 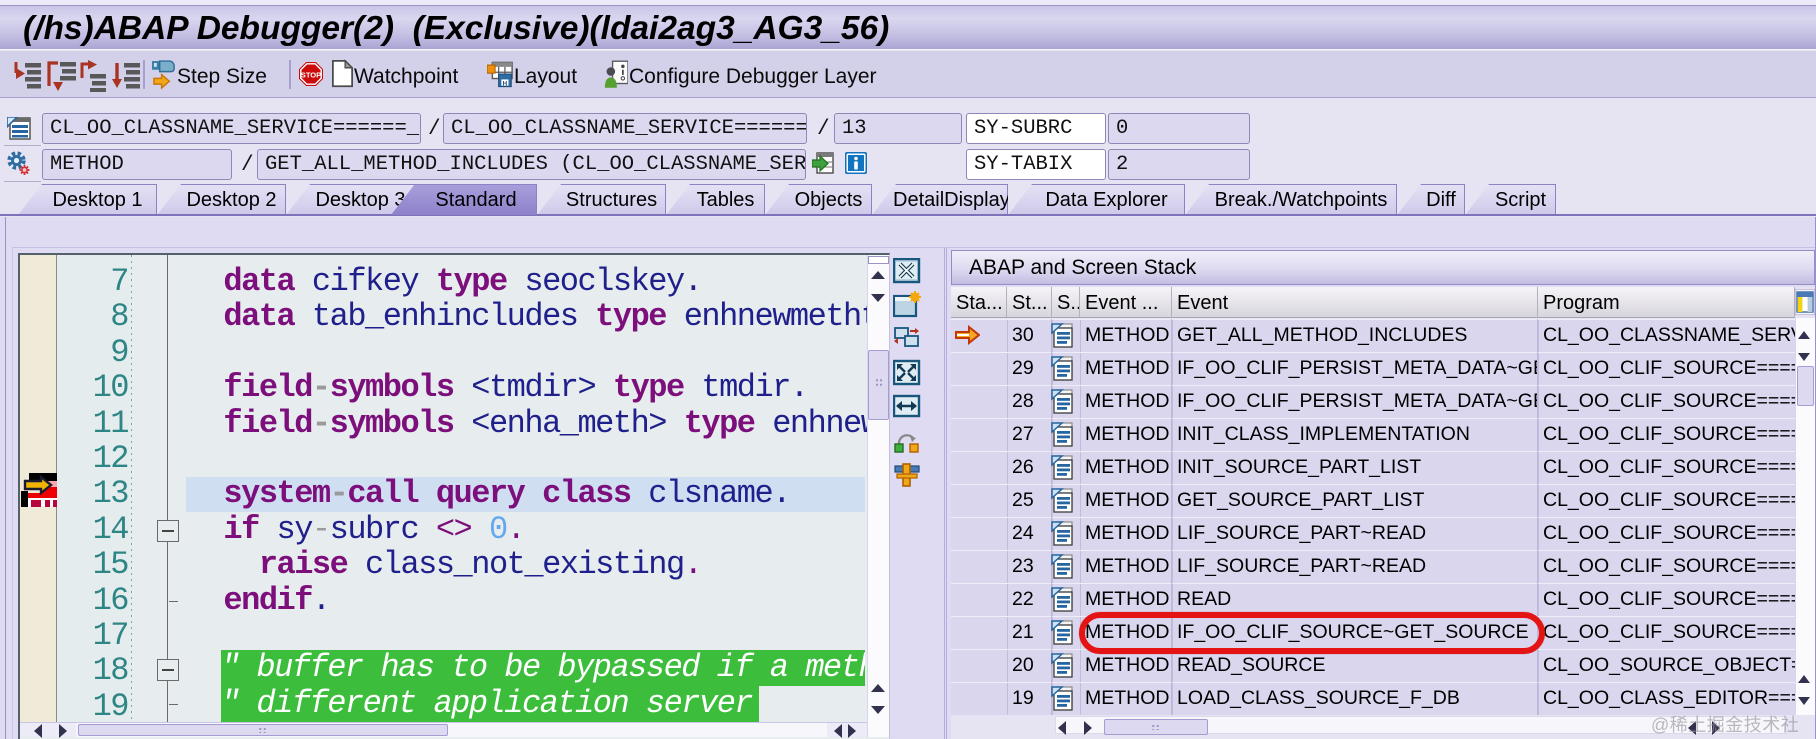 I want to click on svg-text: STOP, so click(x=311, y=75).